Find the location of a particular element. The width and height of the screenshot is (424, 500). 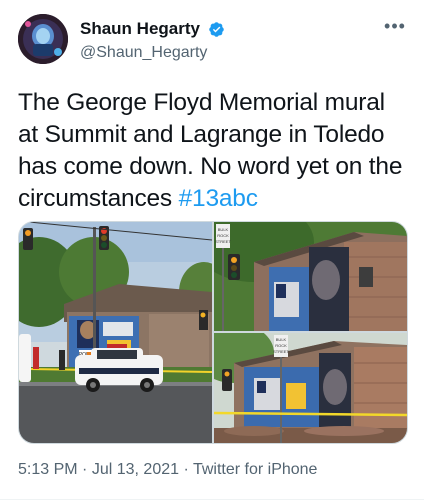

media-photo-2: BULK ROCK STREET is located at coordinates (310, 276).